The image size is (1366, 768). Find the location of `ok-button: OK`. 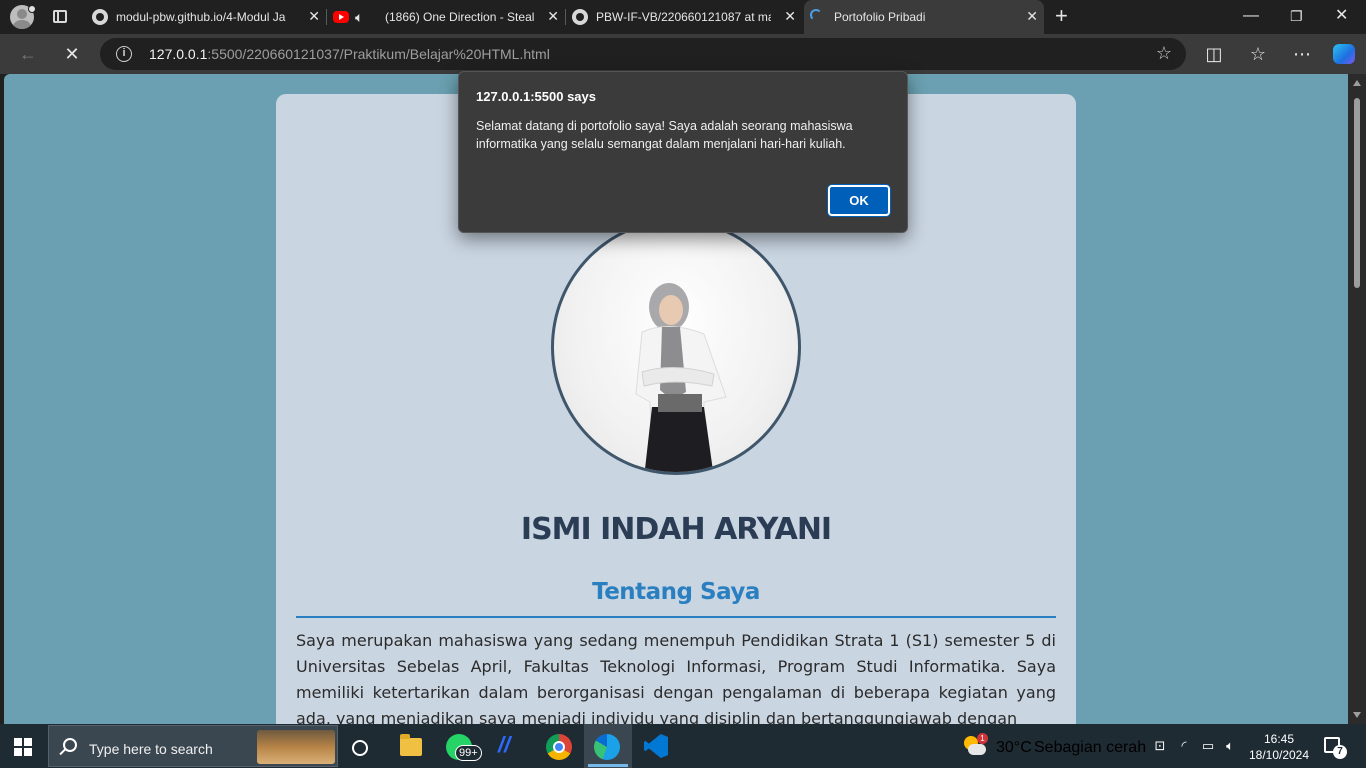

ok-button: OK is located at coordinates (859, 200).